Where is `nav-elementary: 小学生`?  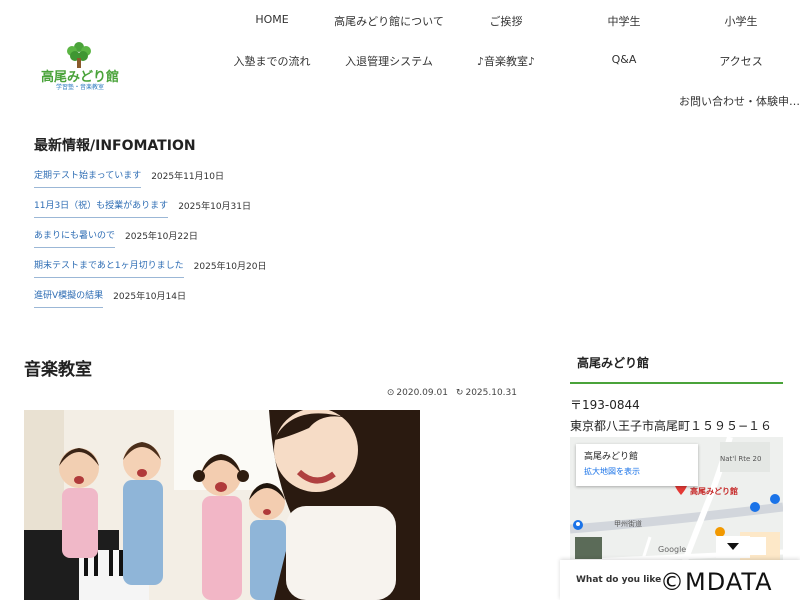 nav-elementary: 小学生 is located at coordinates (738, 21).